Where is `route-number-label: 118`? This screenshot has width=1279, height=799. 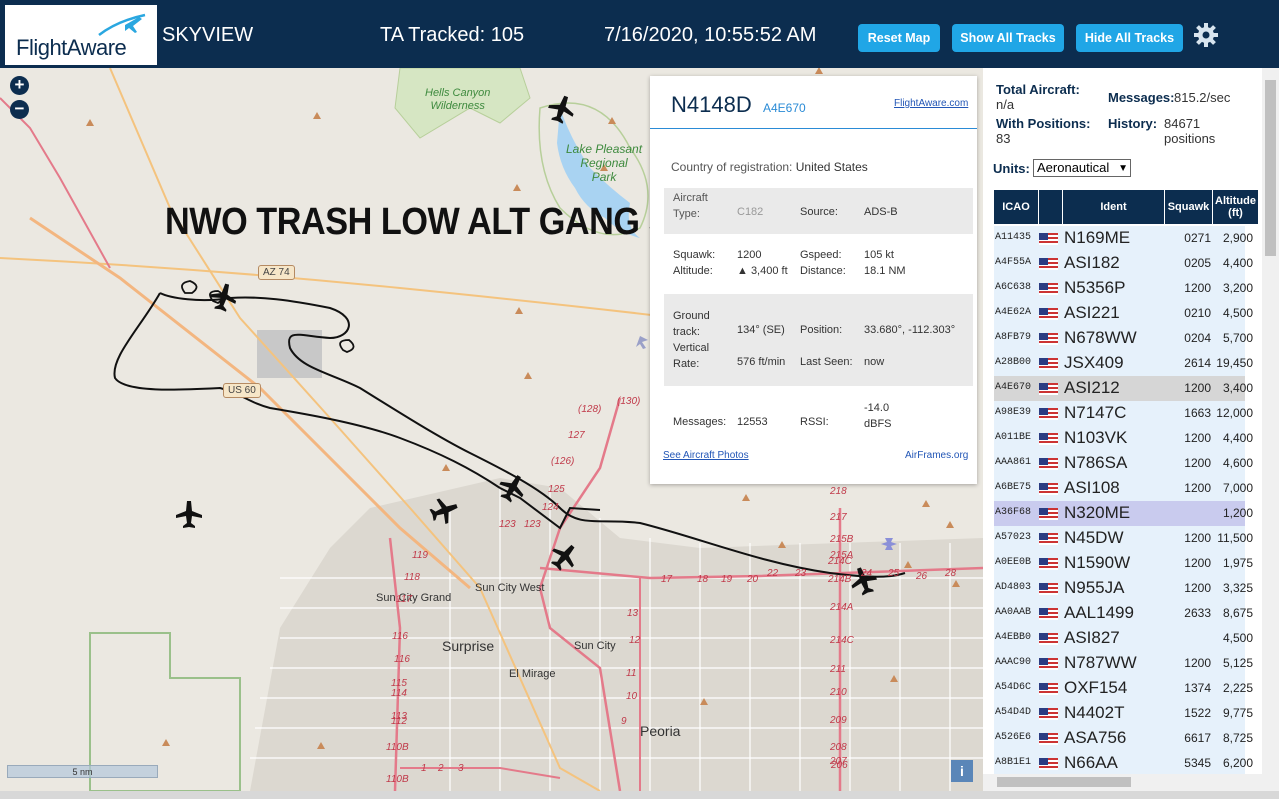 route-number-label: 118 is located at coordinates (412, 577).